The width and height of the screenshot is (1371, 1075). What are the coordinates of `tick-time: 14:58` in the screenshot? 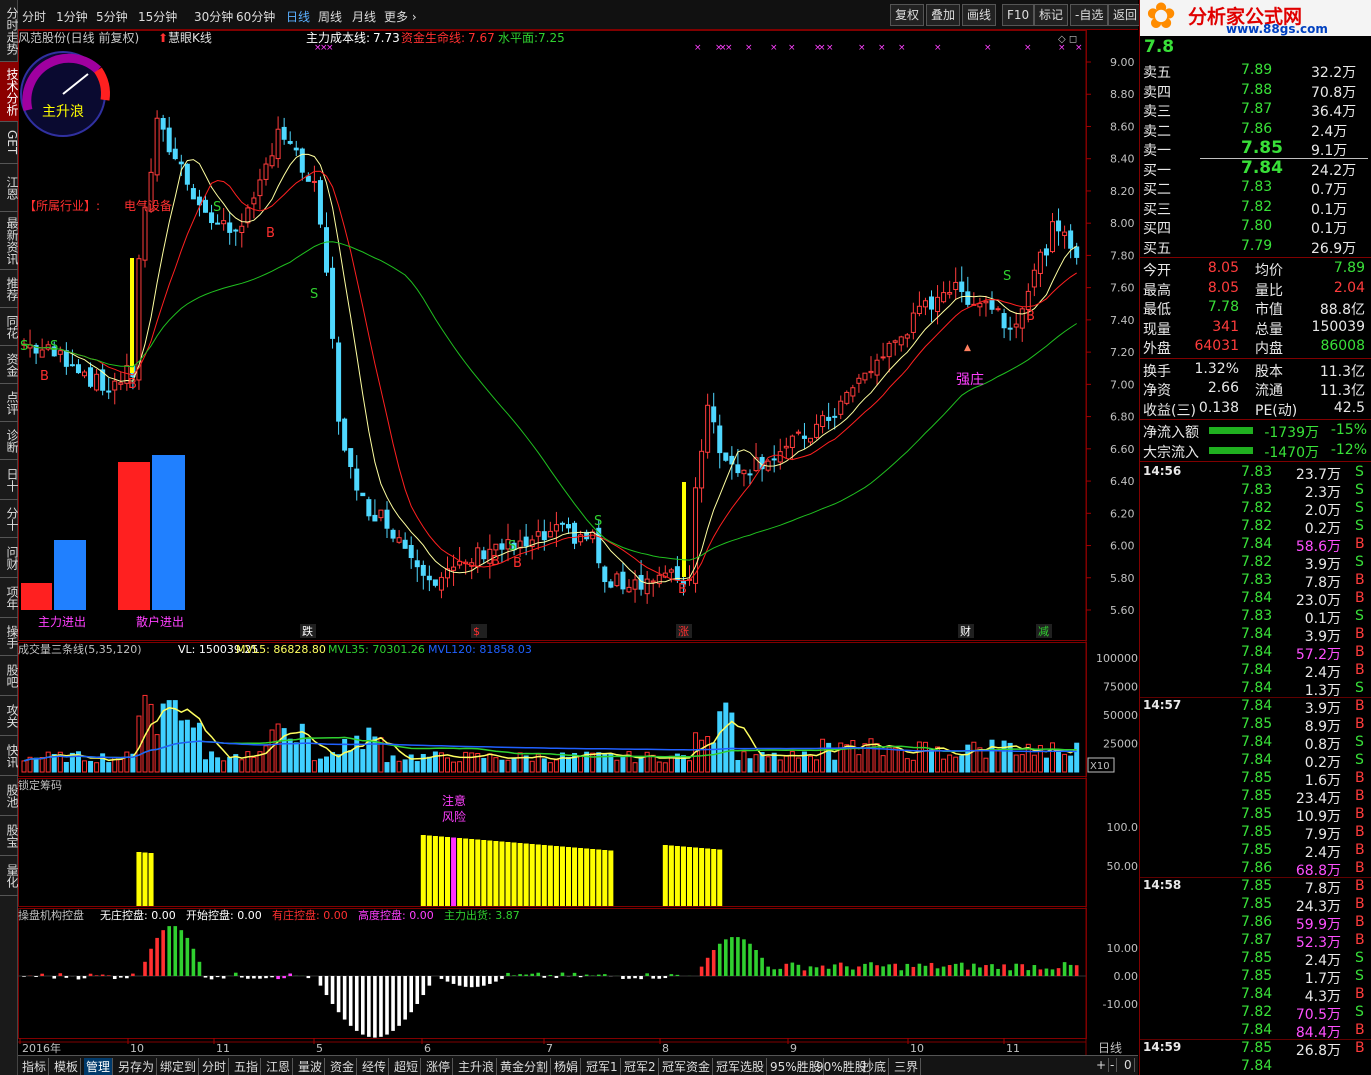 It's located at (1162, 885).